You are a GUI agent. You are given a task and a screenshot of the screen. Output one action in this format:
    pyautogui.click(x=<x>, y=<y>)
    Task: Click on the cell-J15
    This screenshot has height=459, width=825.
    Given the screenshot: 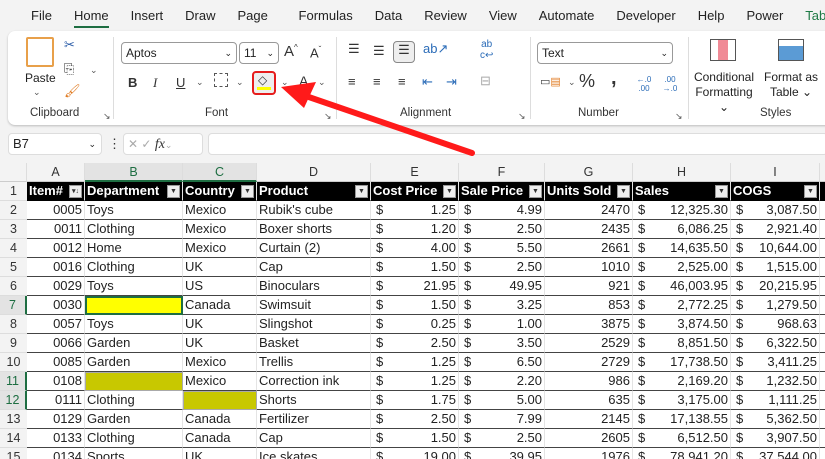 What is the action you would take?
    pyautogui.click(x=822, y=453)
    